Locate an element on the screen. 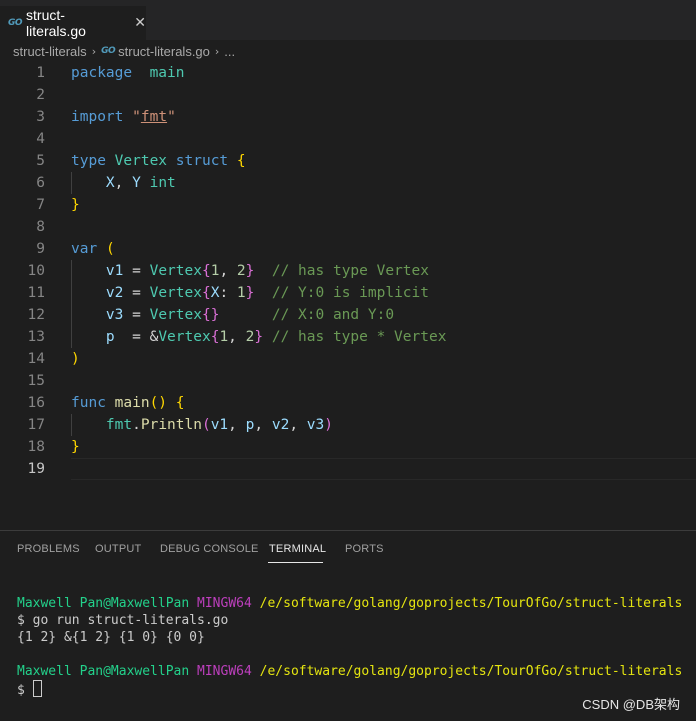 The width and height of the screenshot is (696, 721). code-token: ) is located at coordinates (75, 359).